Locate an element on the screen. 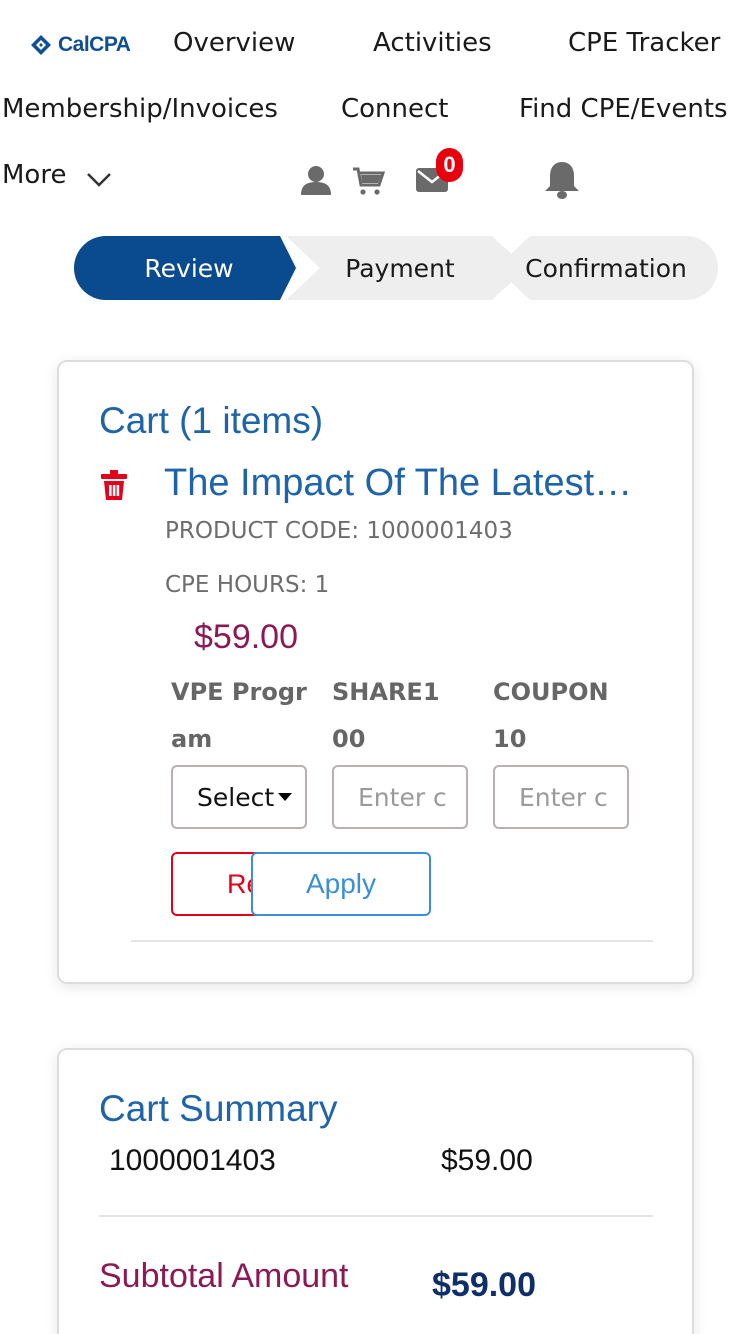  nav-membership-invoices: Membership/Invoices is located at coordinates (140, 109).